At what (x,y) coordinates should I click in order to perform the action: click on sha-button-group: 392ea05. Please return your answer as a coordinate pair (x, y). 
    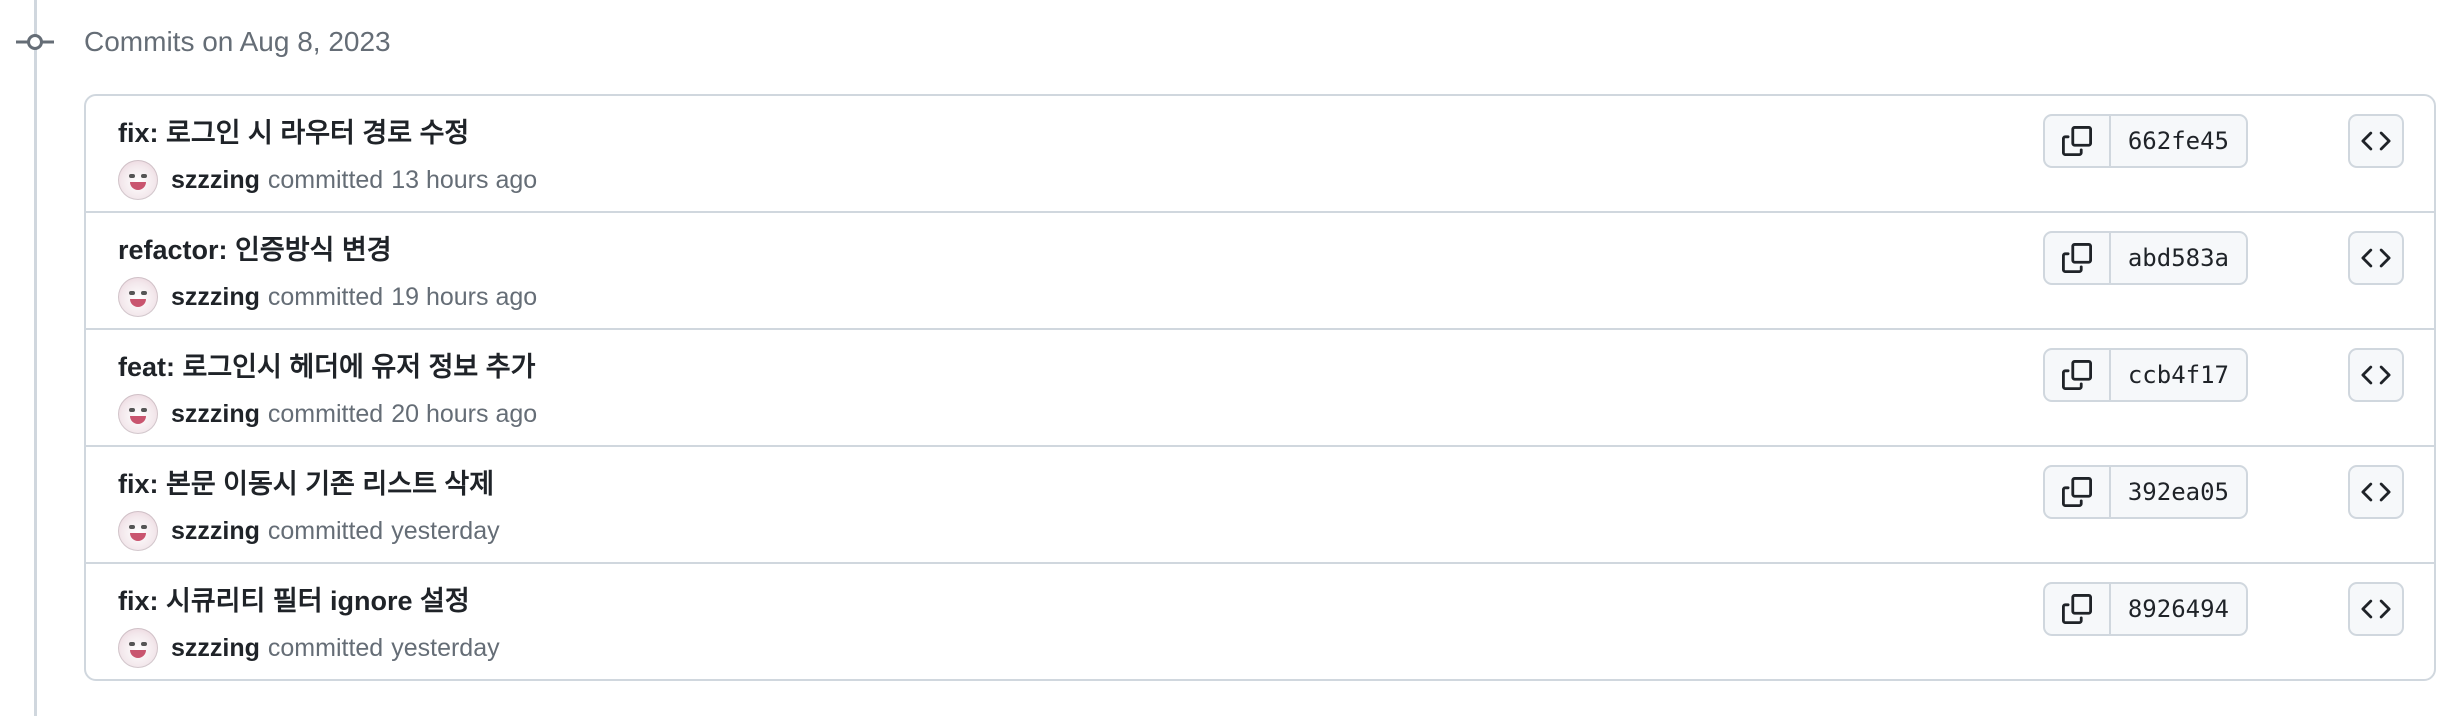
    Looking at the image, I should click on (2145, 492).